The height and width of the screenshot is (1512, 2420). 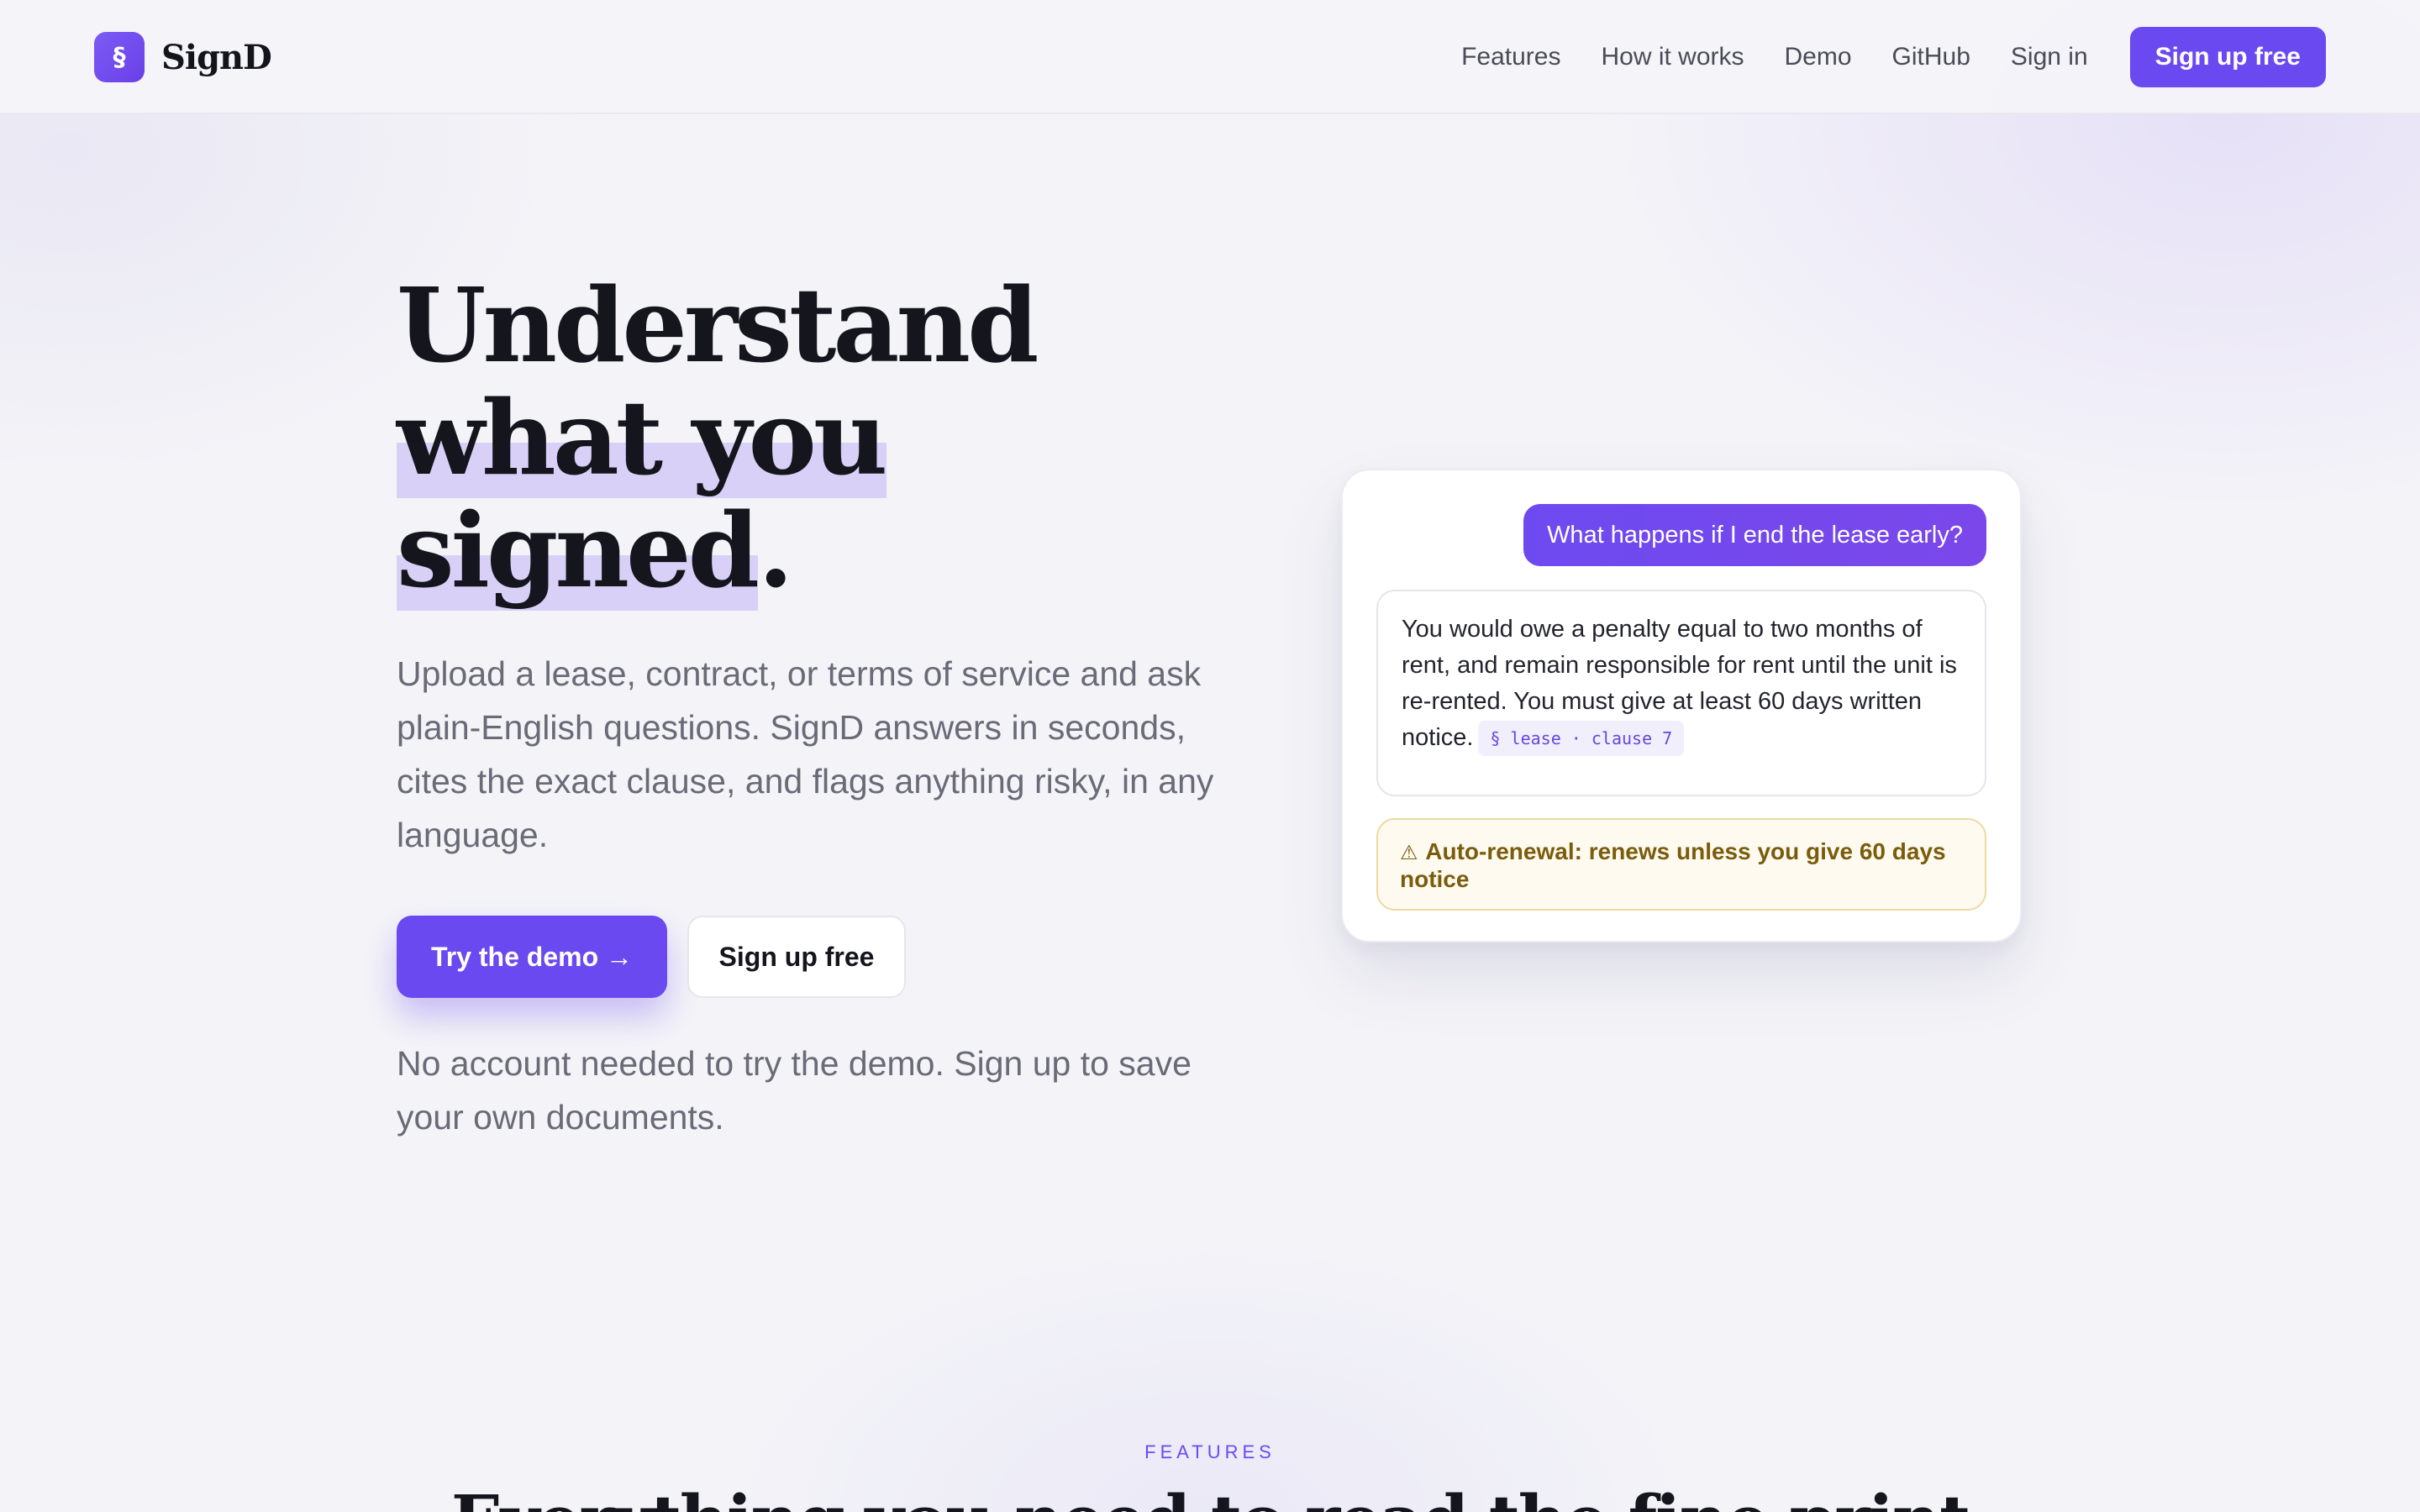 I want to click on hero-title-line-3-wrap: signed., so click(x=775, y=550).